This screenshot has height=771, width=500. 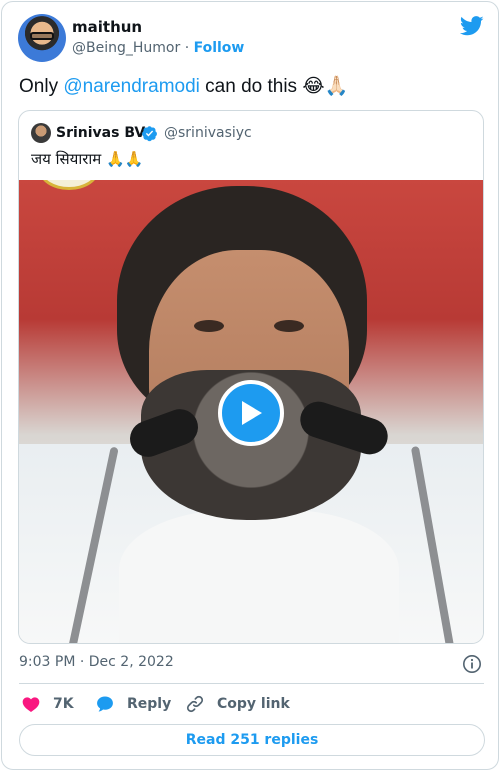 What do you see at coordinates (251, 683) in the screenshot?
I see `divider` at bounding box center [251, 683].